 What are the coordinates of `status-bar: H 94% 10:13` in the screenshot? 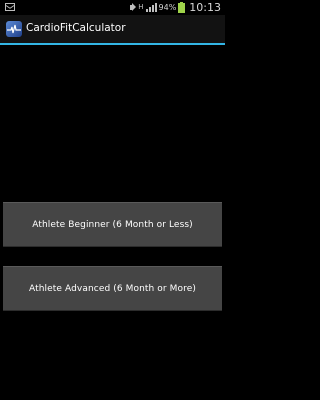 It's located at (112, 7).